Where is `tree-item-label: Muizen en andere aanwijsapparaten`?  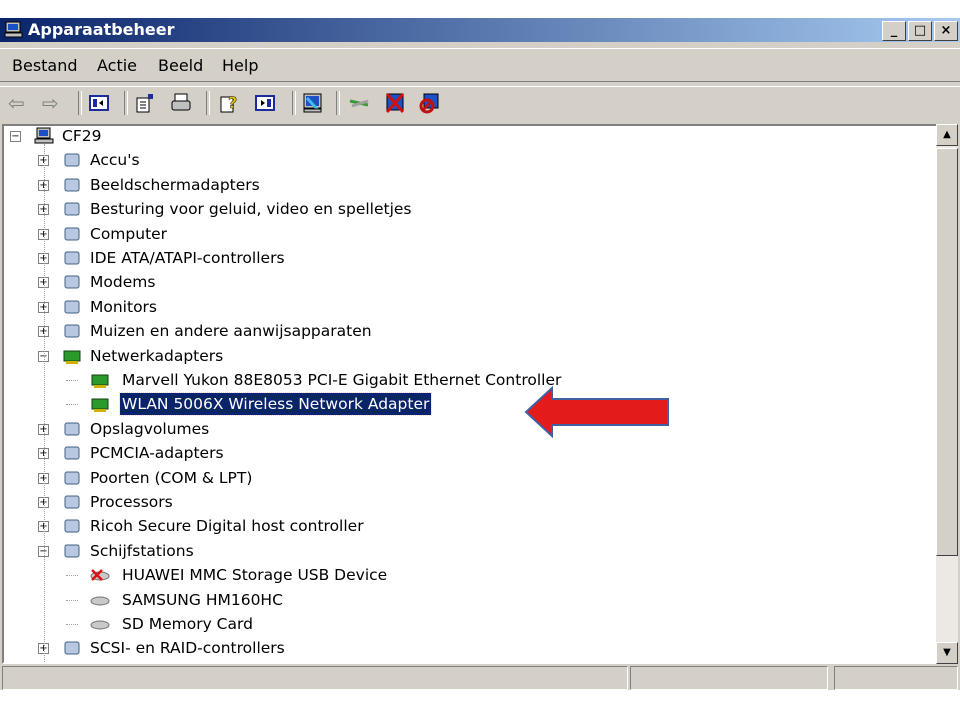
tree-item-label: Muizen en andere aanwijsapparaten is located at coordinates (231, 331).